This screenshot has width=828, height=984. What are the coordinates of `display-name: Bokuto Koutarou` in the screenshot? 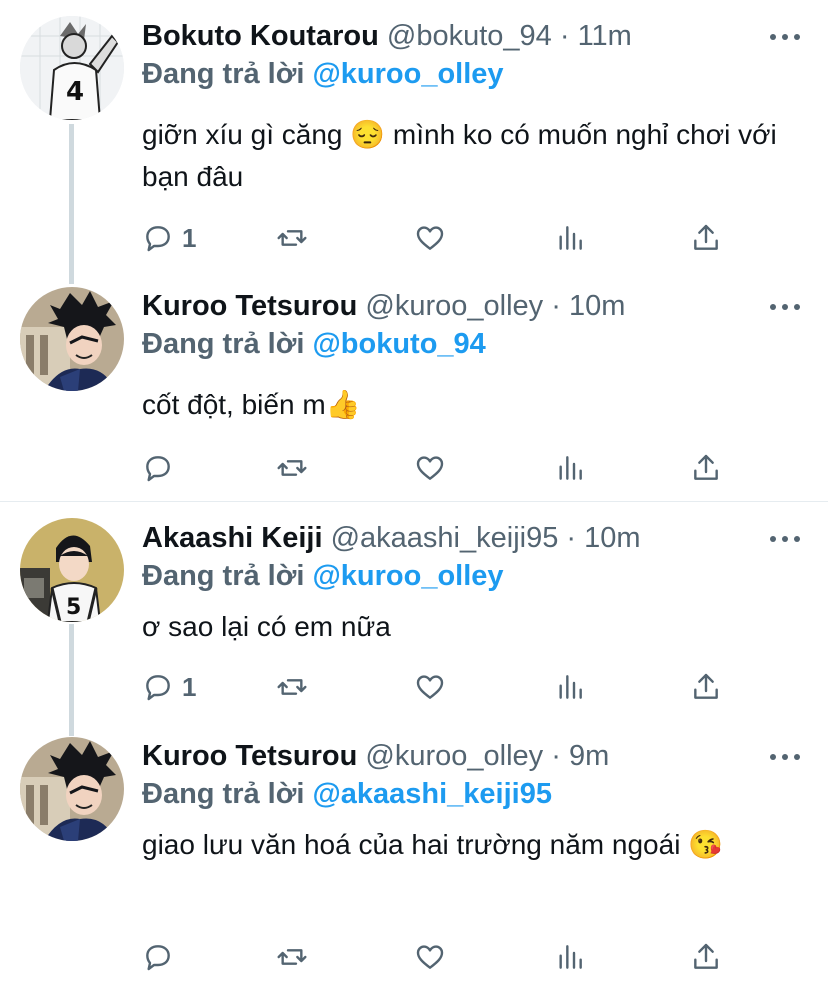 It's located at (260, 36).